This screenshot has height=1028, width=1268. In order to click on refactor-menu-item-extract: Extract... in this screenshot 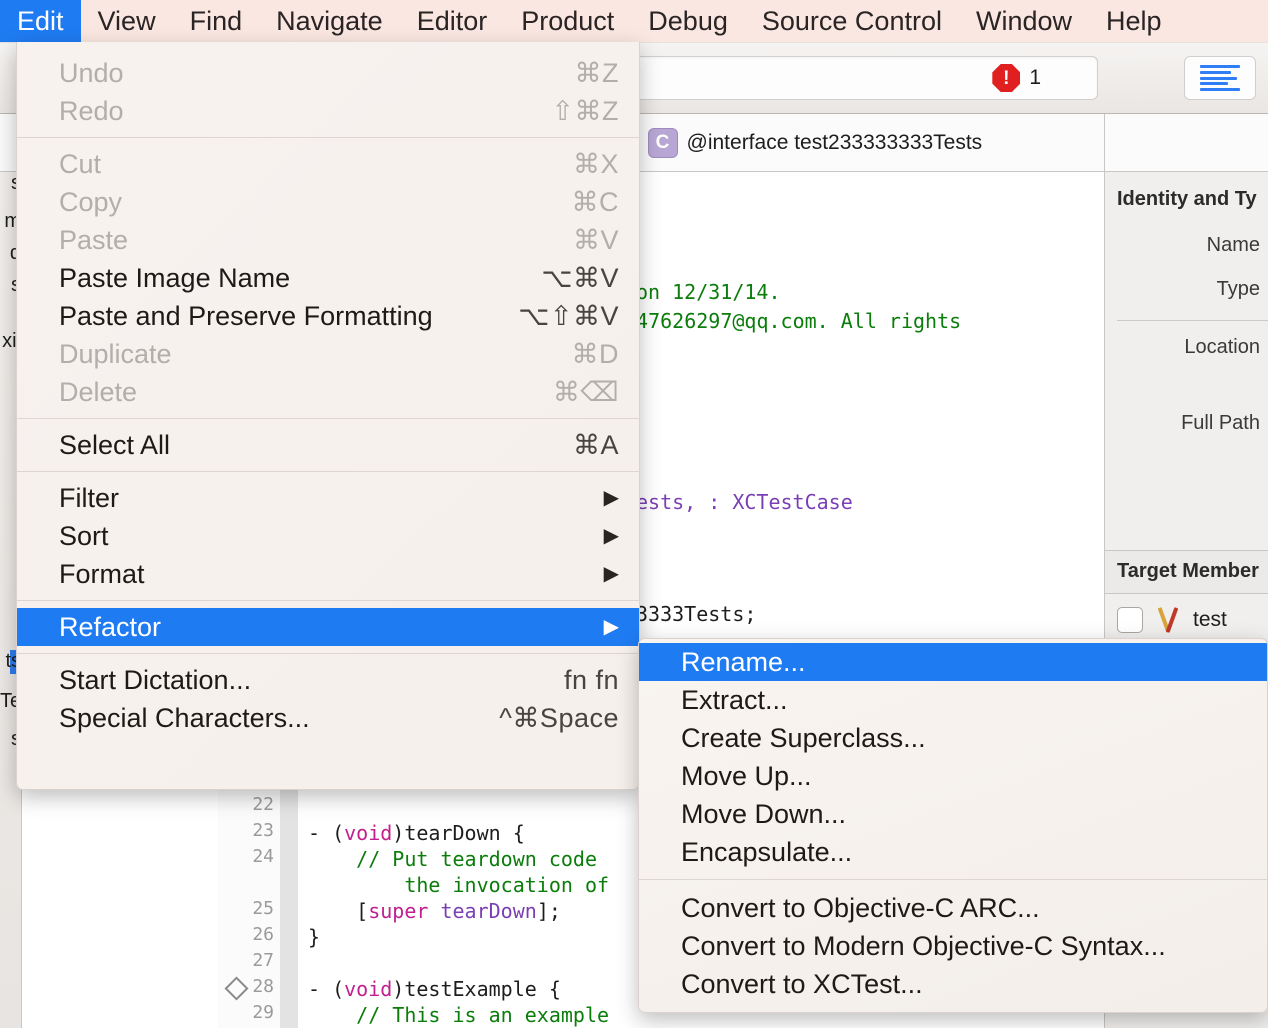, I will do `click(953, 700)`.